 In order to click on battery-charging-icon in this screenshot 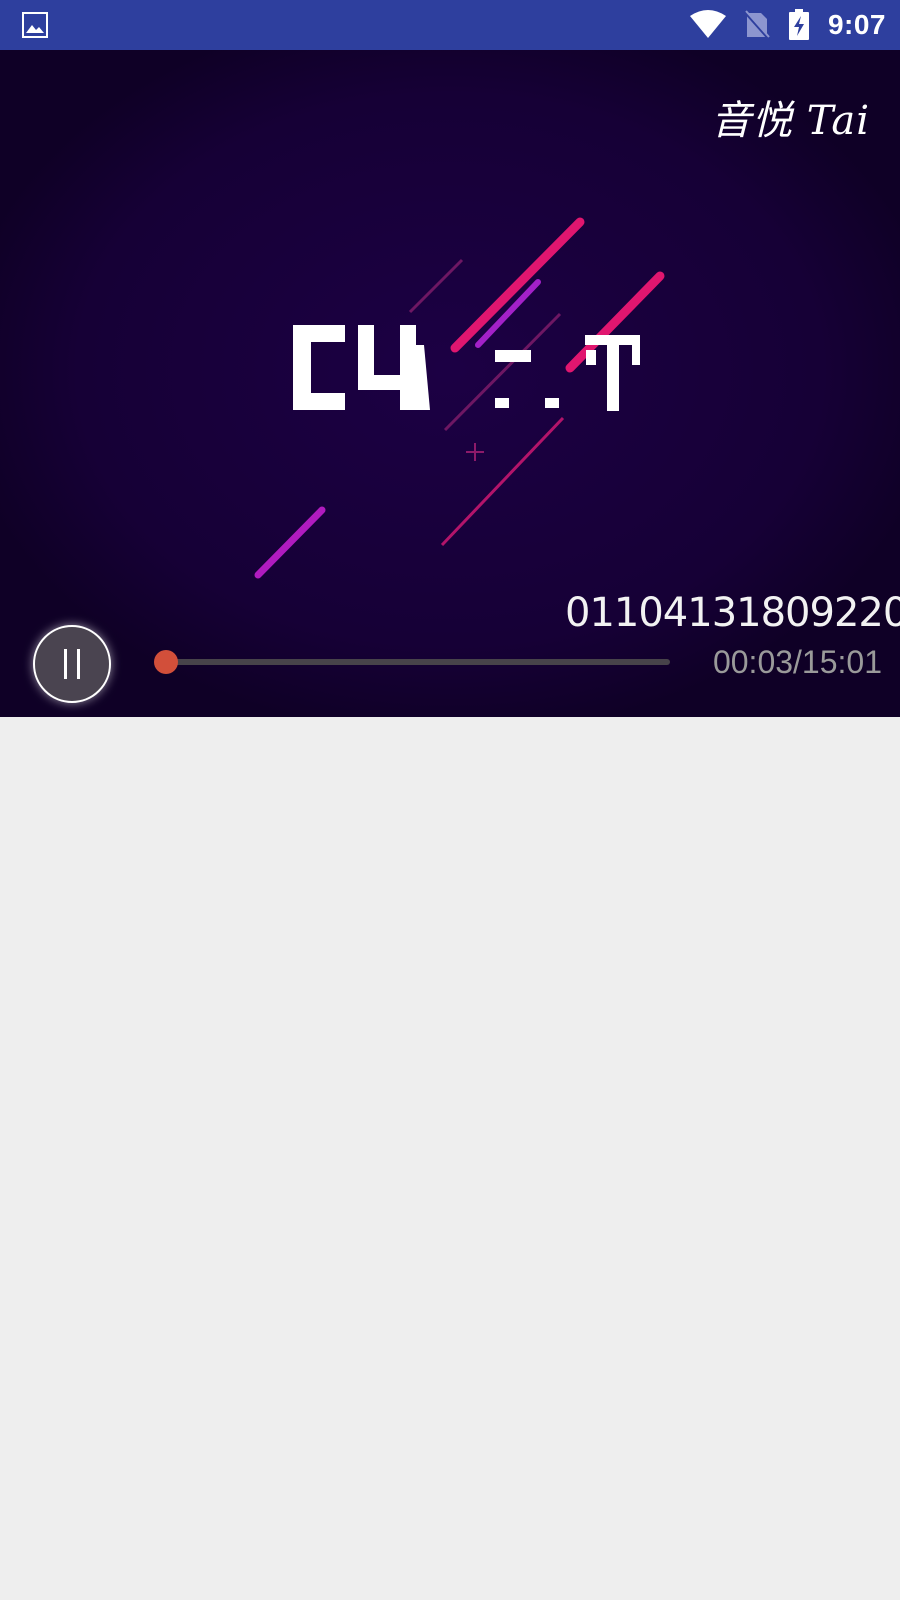, I will do `click(798, 24)`.